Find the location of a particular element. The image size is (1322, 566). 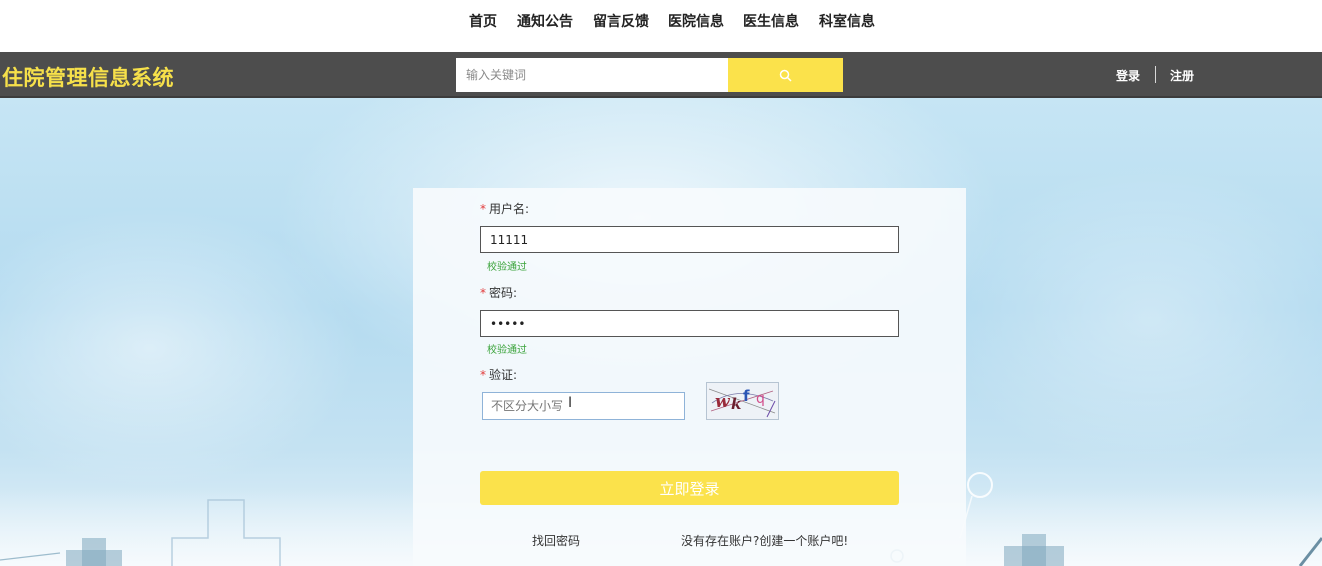

site-logo: 住院管理信息系统 is located at coordinates (88, 77).